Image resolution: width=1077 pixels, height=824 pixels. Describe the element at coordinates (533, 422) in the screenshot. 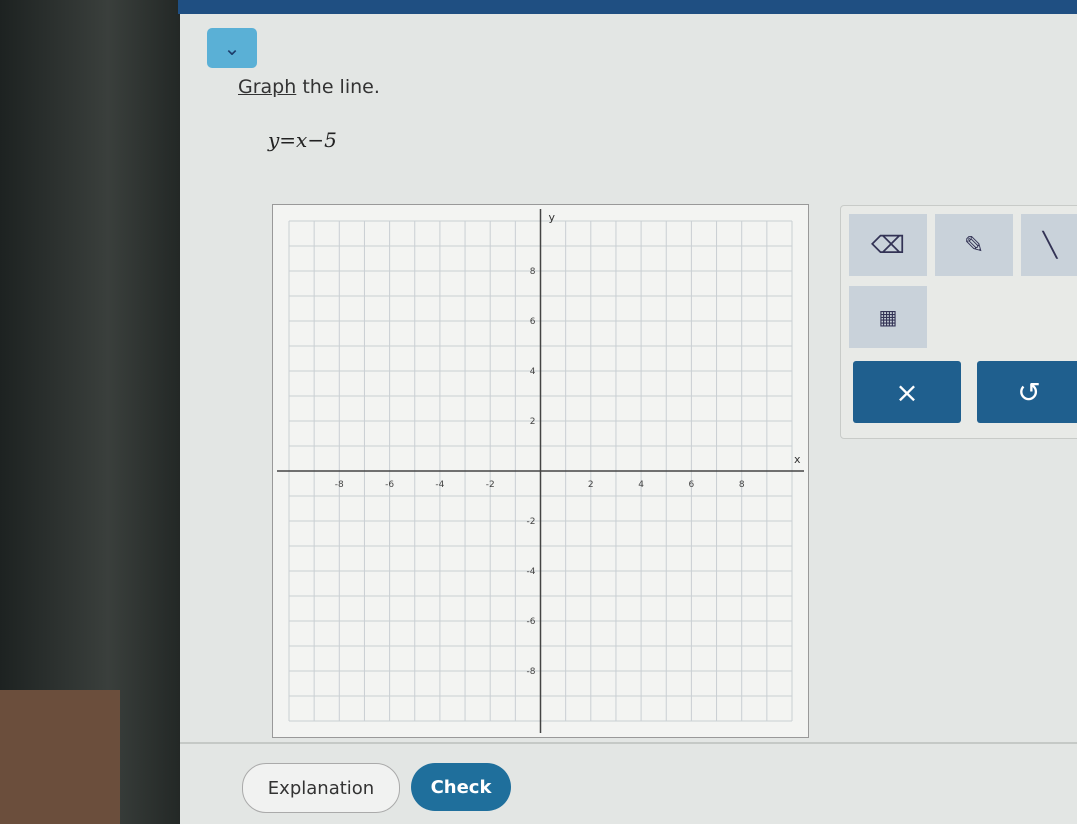

I see `y-tick-label: 2` at that location.